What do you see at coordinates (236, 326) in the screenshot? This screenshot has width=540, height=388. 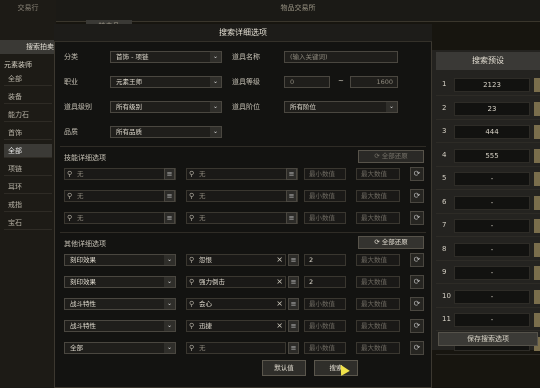 I see `effect-search-input: ⚲ 迅捷 ×` at bounding box center [236, 326].